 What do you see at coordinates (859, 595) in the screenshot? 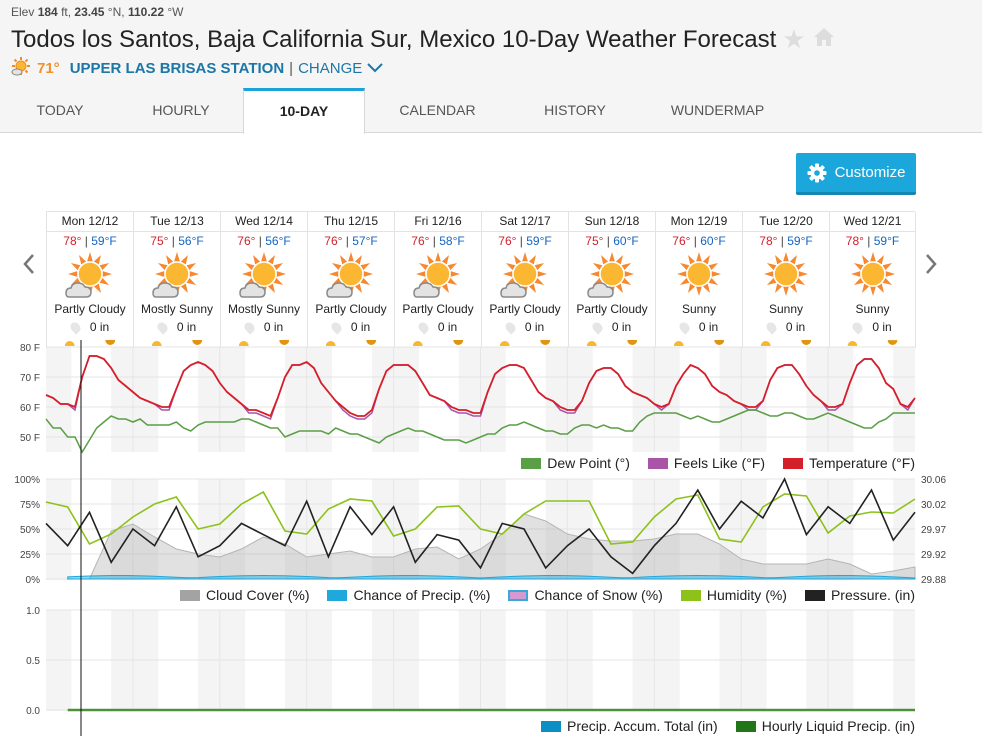
I see `legend-pressure: Pressure. (in)` at bounding box center [859, 595].